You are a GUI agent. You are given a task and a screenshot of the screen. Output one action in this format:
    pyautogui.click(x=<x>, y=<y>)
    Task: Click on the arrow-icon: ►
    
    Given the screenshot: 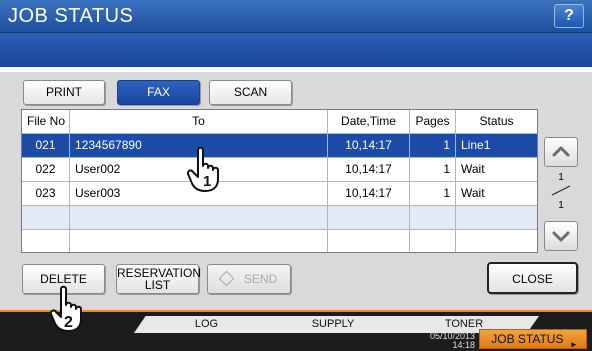 What is the action you would take?
    pyautogui.click(x=573, y=344)
    